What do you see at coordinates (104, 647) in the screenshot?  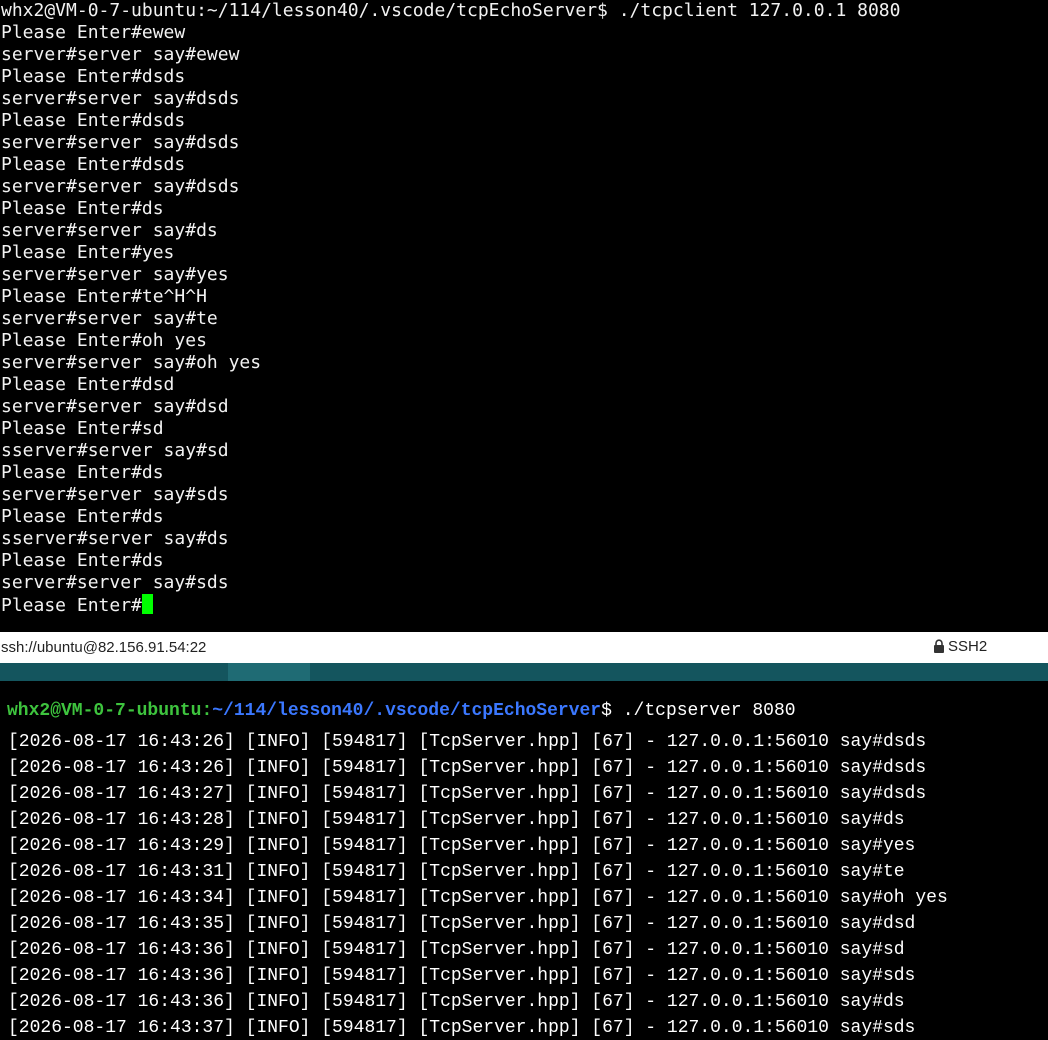 I see `connection-address: ssh://ubuntu@82.156.91.54:22` at bounding box center [104, 647].